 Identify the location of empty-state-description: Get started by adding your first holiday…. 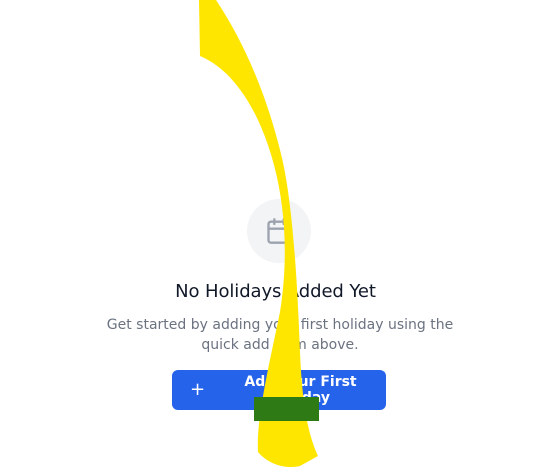
(280, 335).